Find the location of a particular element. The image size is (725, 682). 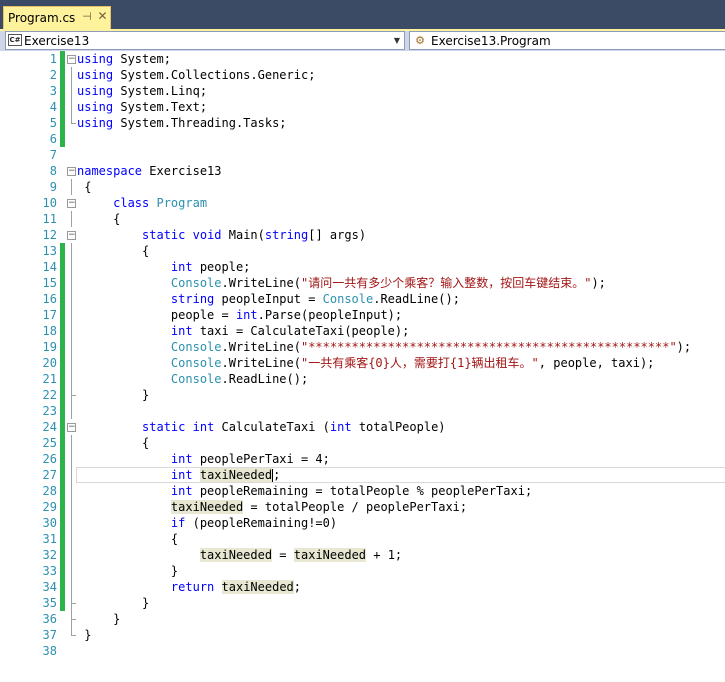

line-number: 5 is located at coordinates (53, 123).